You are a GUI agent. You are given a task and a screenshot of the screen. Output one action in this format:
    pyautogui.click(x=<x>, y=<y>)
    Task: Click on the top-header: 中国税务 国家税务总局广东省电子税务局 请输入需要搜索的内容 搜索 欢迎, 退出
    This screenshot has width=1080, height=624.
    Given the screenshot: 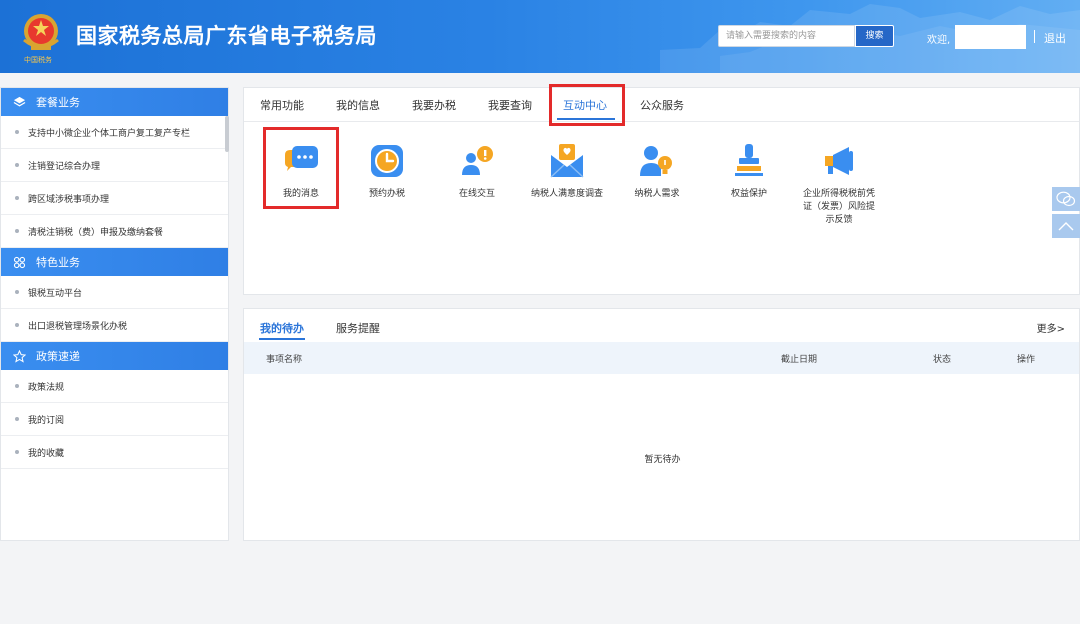 What is the action you would take?
    pyautogui.click(x=540, y=36)
    